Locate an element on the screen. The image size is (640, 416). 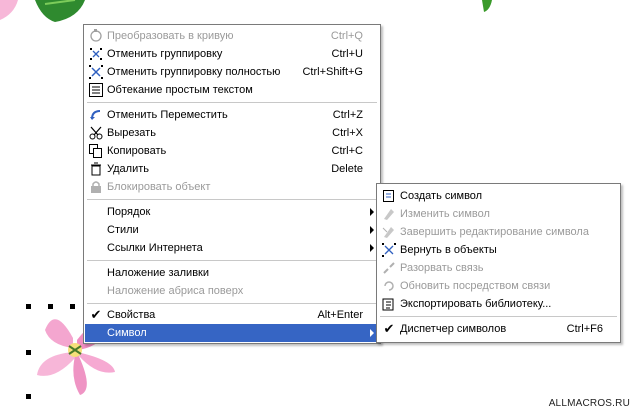
submenu-item-edit-symbol: Изменить символ is located at coordinates (498, 214).